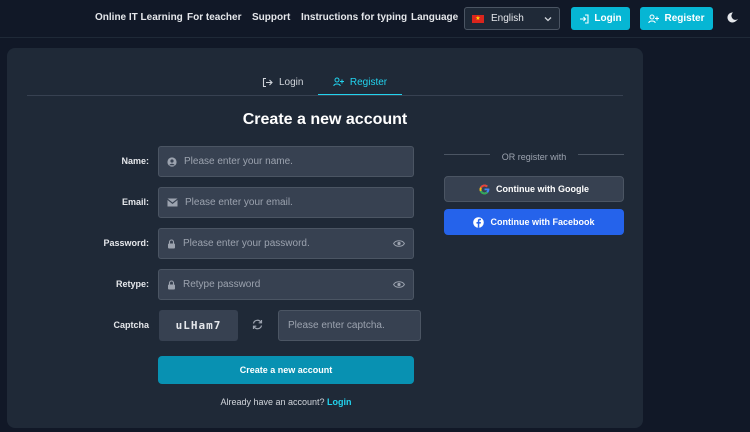  Describe the element at coordinates (548, 19) in the screenshot. I see `chevron-down-icon` at that location.